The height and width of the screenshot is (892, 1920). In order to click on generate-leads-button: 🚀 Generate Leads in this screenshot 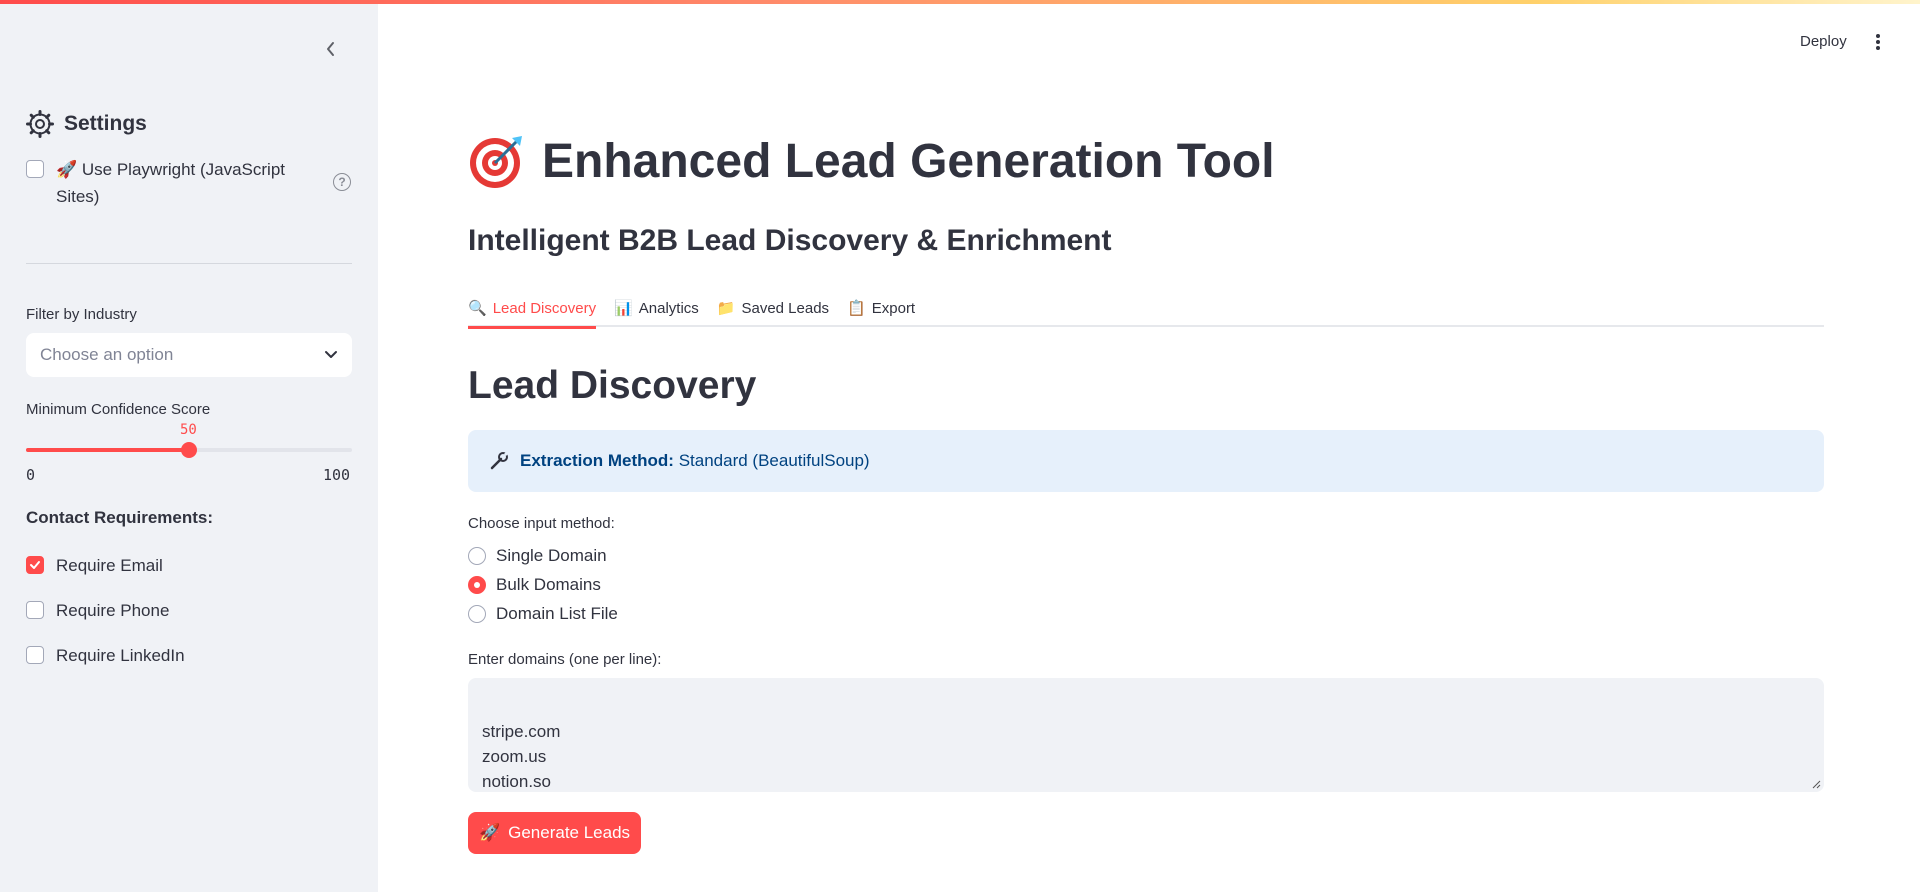, I will do `click(554, 833)`.